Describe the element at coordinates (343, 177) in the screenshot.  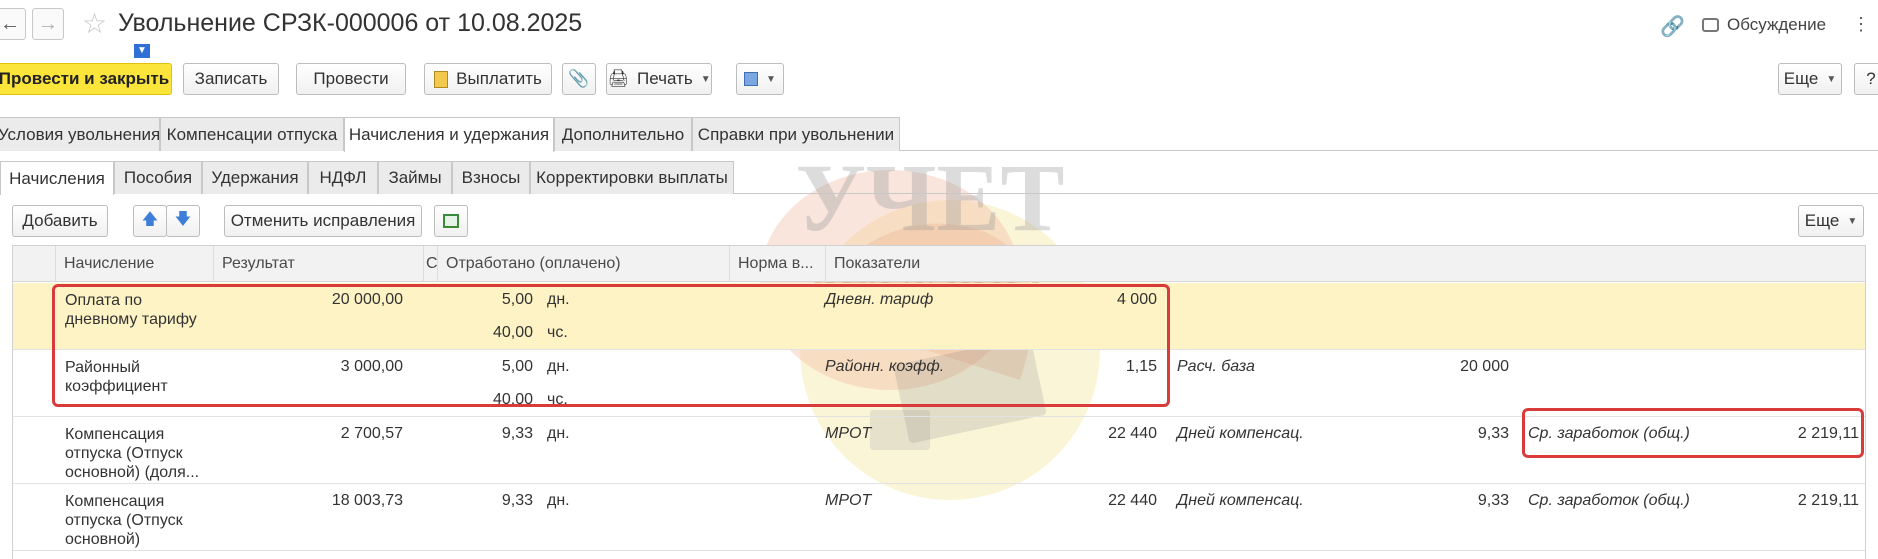
I see `tab-ndfl: НДФЛ` at that location.